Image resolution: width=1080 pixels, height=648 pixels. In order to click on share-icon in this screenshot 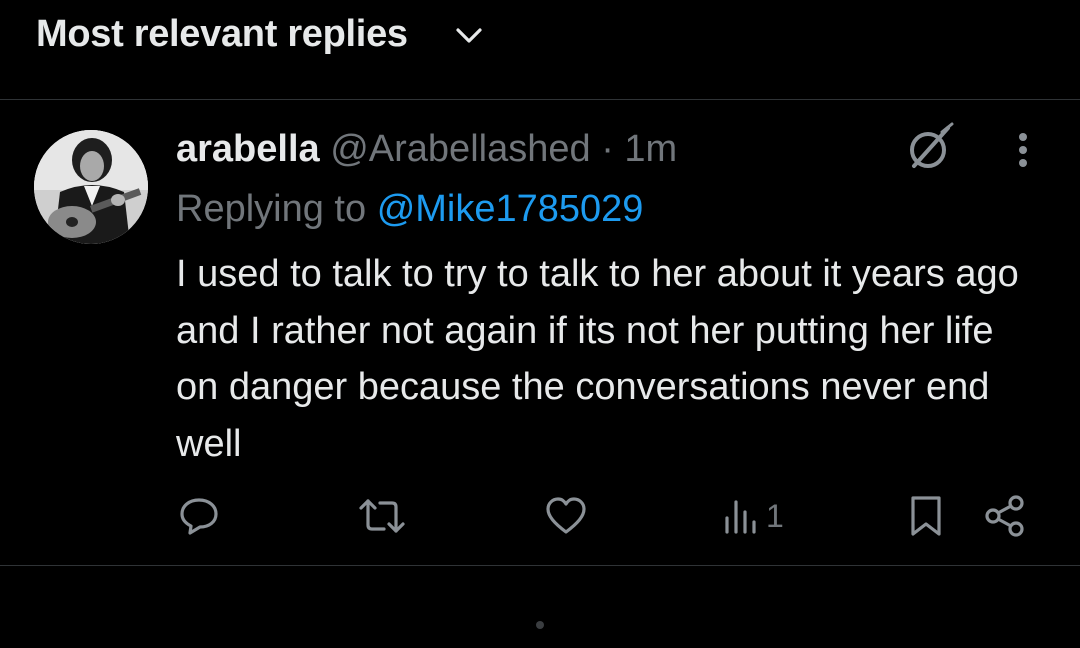, I will do `click(1004, 516)`.